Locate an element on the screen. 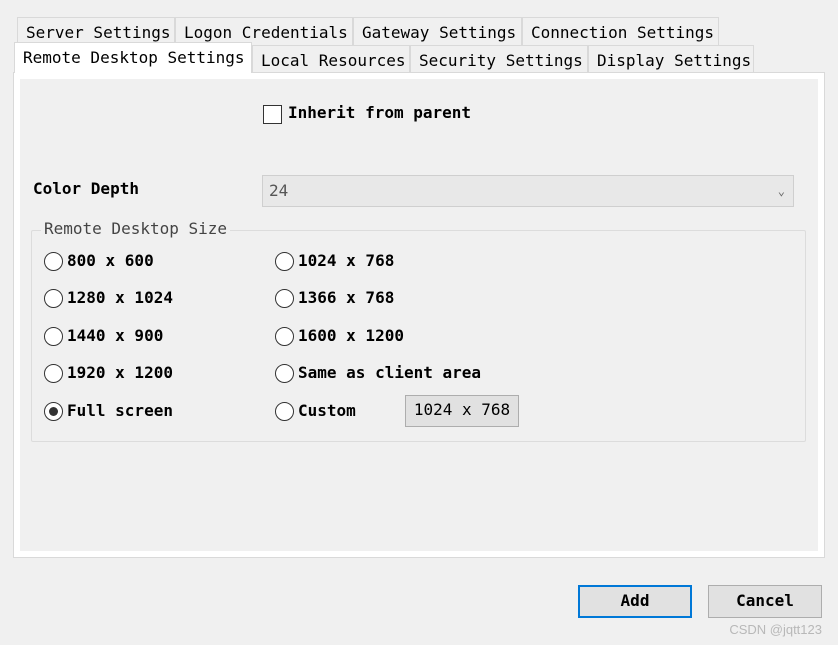 The image size is (838, 645). radio-1366x768: 1366 x 768 is located at coordinates (334, 298).